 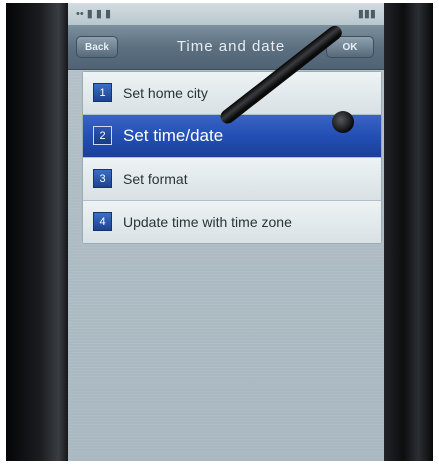 I want to click on menu-item-set-format: 3 Set format, so click(x=232, y=179).